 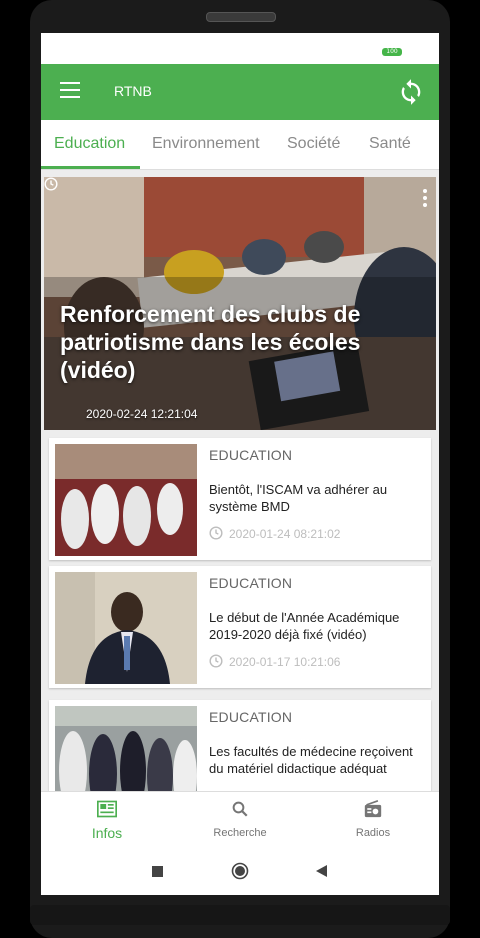 I want to click on bottom-navigation: Infos Recherche Radios, so click(x=240, y=819).